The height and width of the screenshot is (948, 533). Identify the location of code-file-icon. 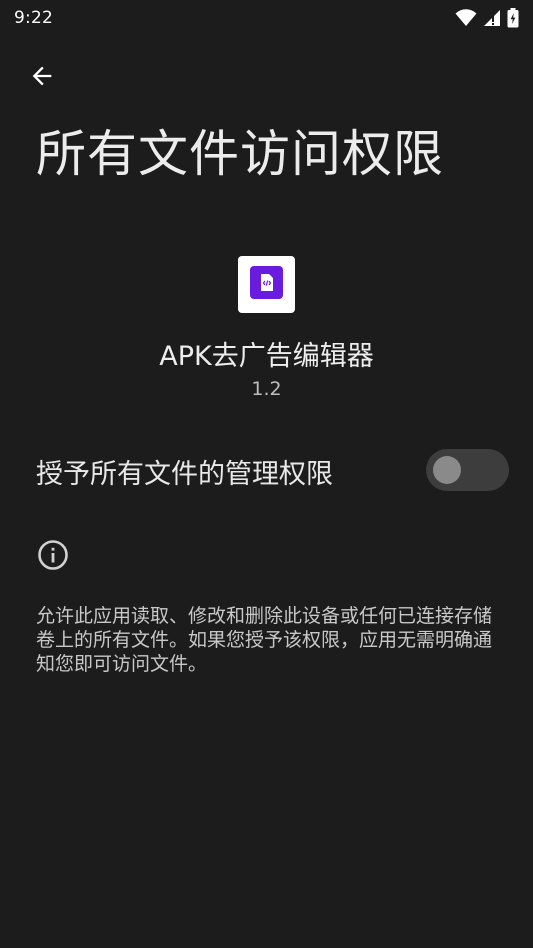
(266, 284).